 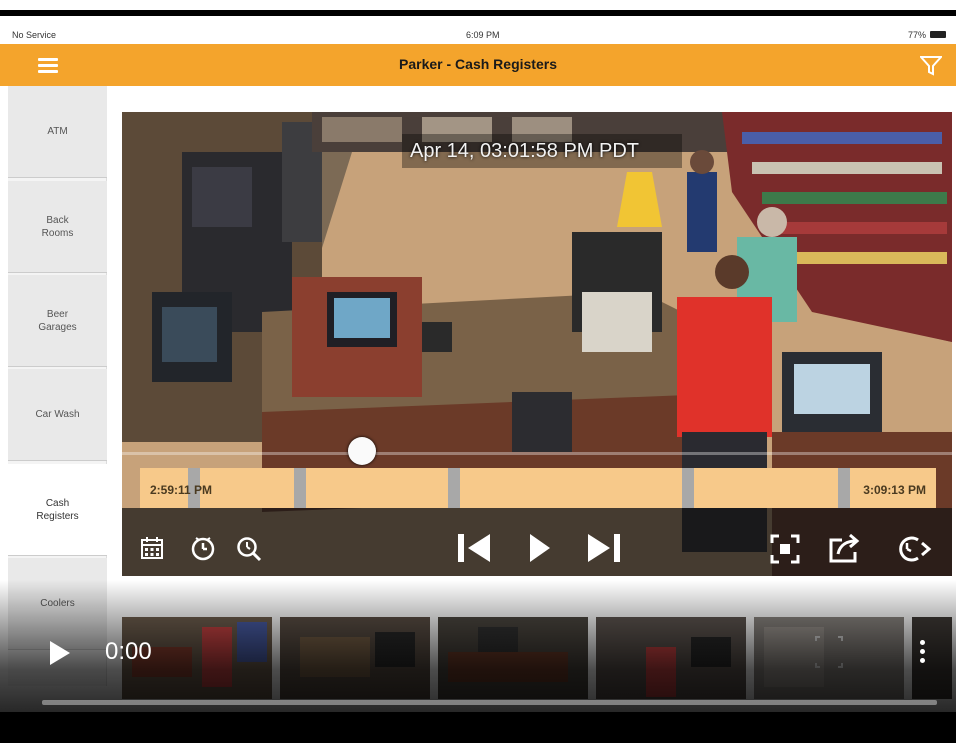 I want to click on sidebar-item: Cash Registers, so click(x=57, y=510).